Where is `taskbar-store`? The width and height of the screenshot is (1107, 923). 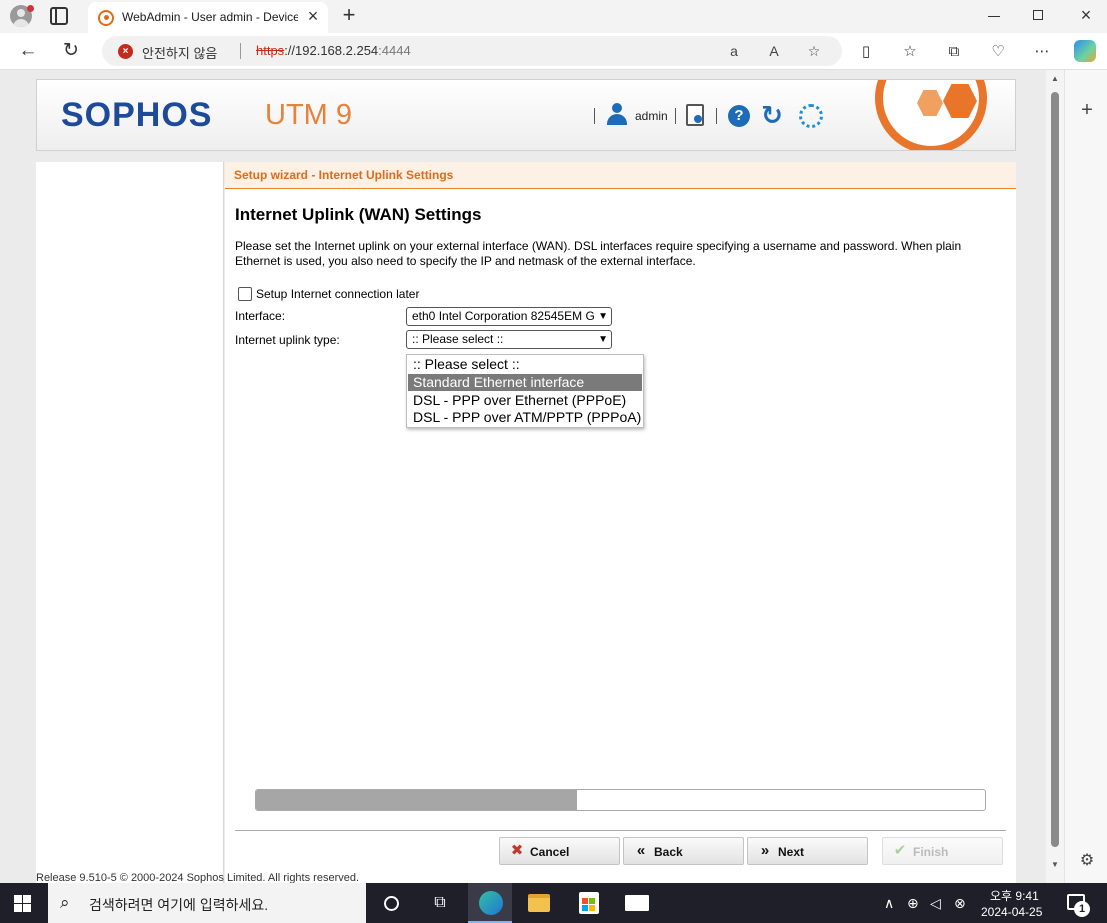 taskbar-store is located at coordinates (588, 903).